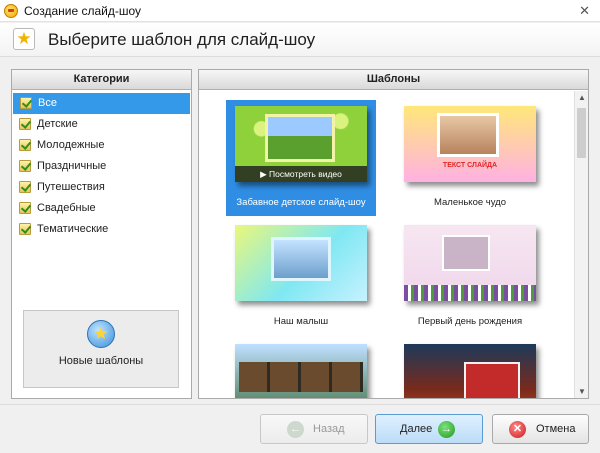 The image size is (600, 453). What do you see at coordinates (182, 39) in the screenshot?
I see `page-title: Выберите шаблон для слайд-шоу` at bounding box center [182, 39].